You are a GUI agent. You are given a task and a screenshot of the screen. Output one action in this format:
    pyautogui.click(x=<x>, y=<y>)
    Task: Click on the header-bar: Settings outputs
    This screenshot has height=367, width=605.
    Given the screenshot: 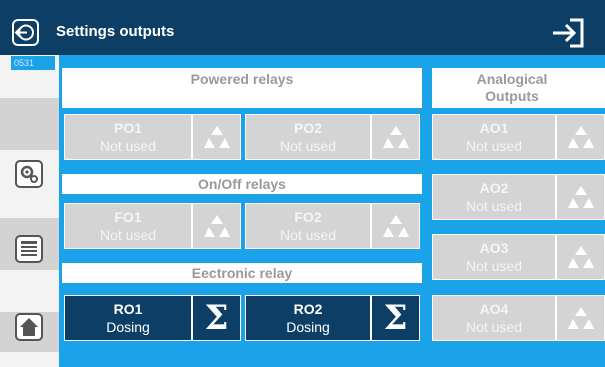 What is the action you would take?
    pyautogui.click(x=302, y=27)
    